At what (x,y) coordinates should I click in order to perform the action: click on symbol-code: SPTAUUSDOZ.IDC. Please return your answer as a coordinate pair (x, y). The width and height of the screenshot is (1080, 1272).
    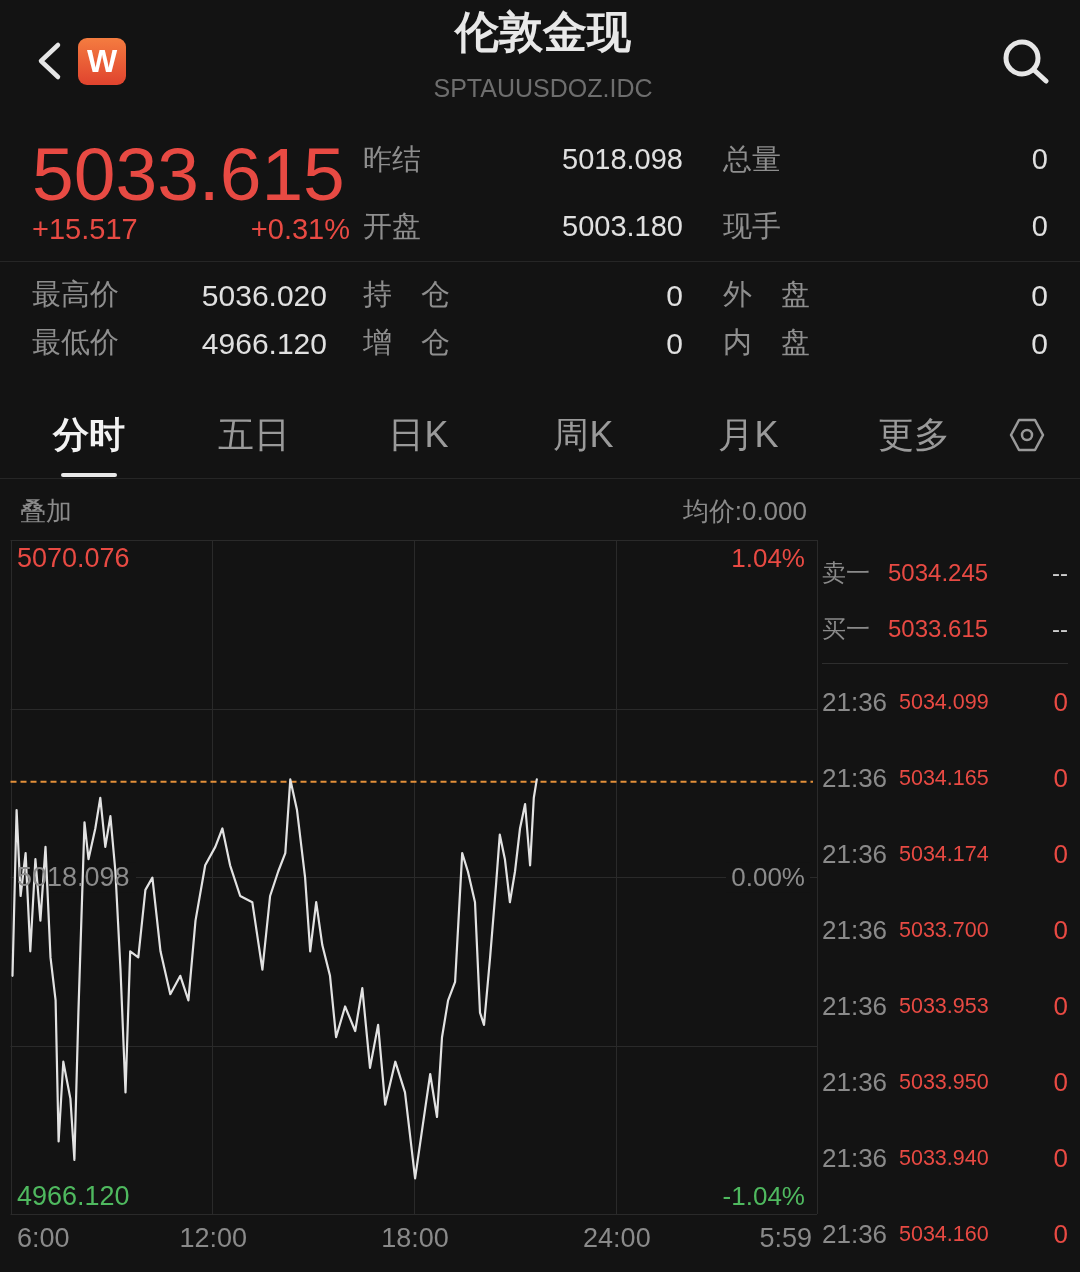
    Looking at the image, I should click on (543, 88).